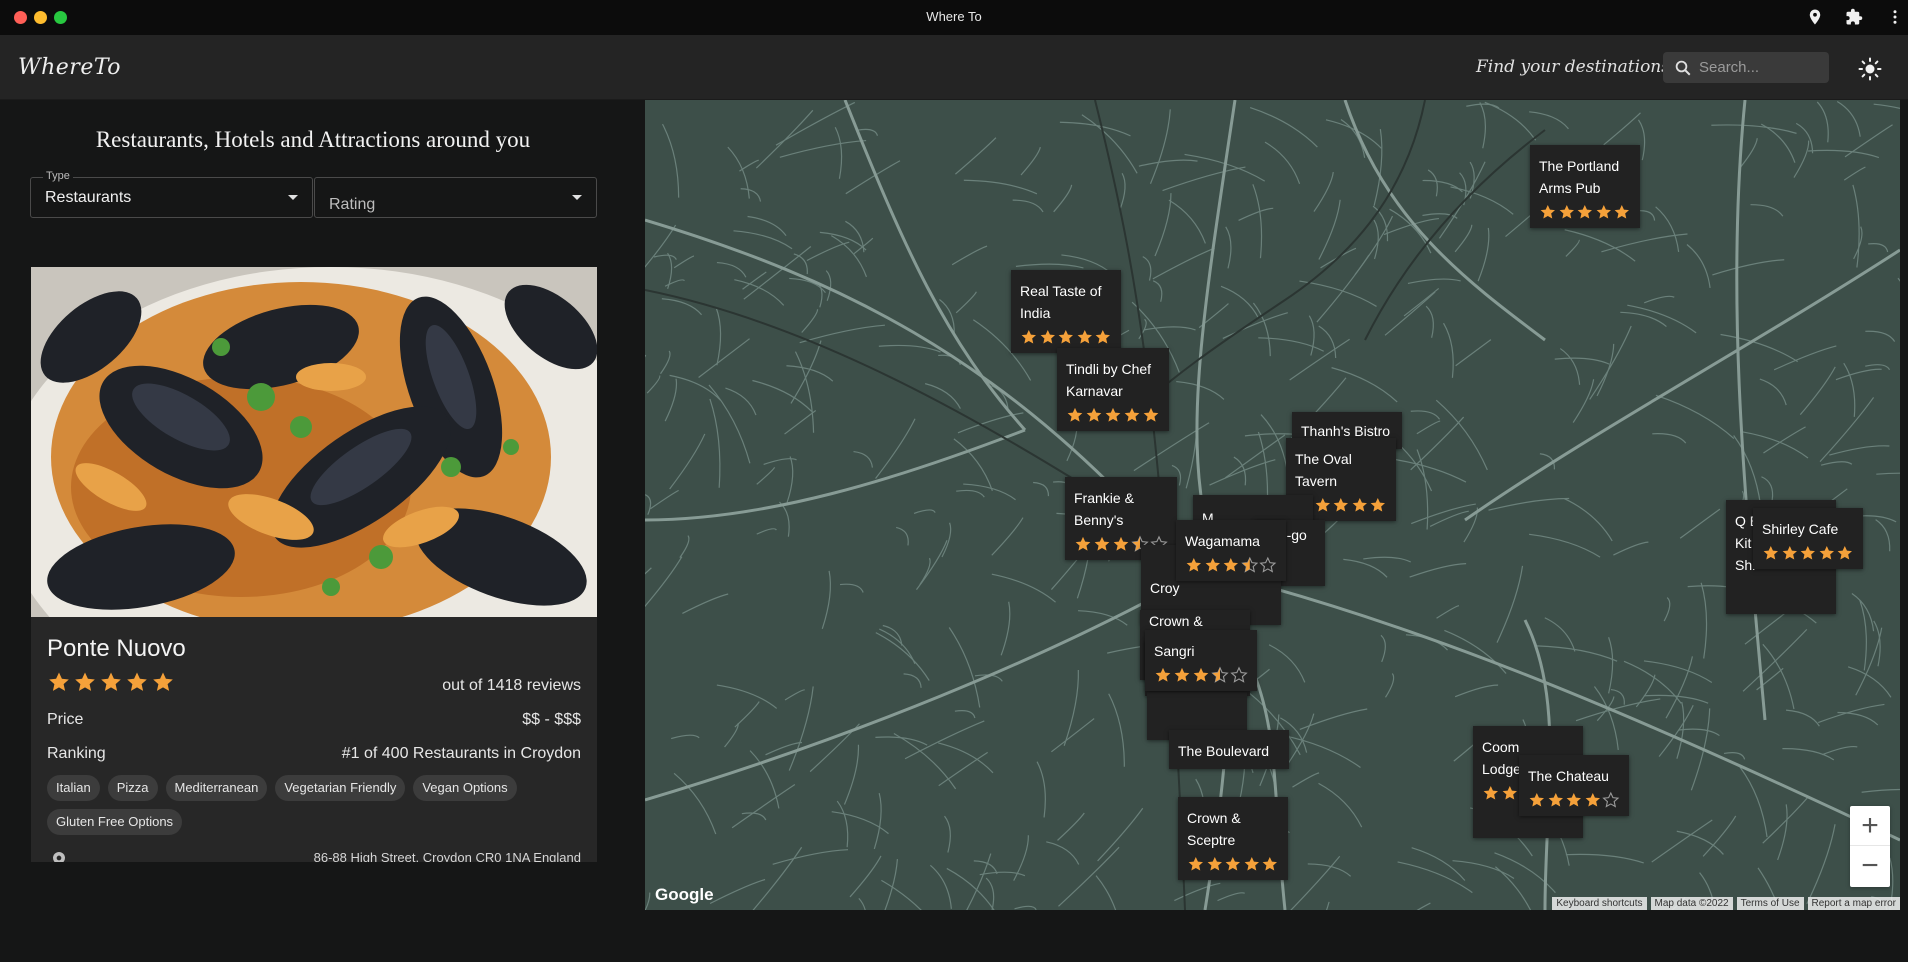 This screenshot has height=962, width=1908. I want to click on map-place-marker: The Boulevard, so click(1229, 749).